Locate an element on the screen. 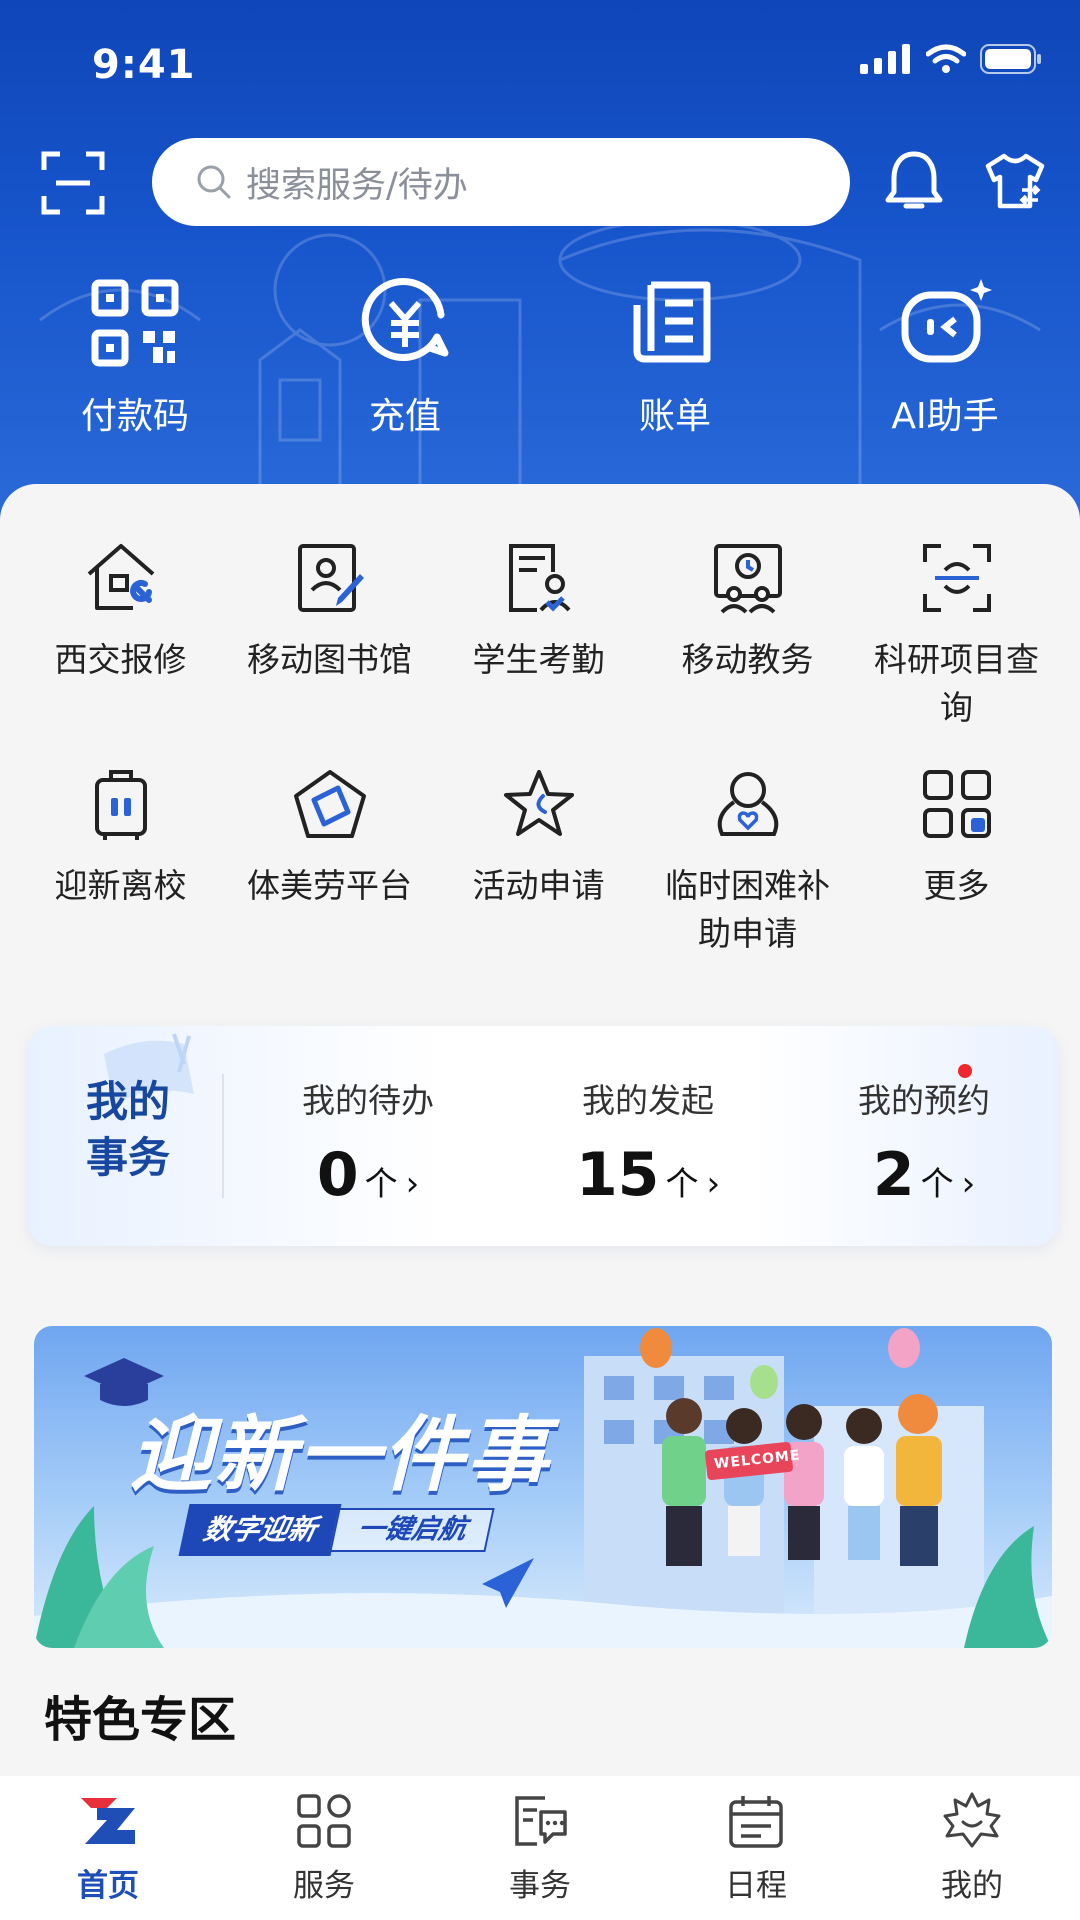 Image resolution: width=1080 pixels, height=1920 pixels. scan-icon is located at coordinates (73, 183).